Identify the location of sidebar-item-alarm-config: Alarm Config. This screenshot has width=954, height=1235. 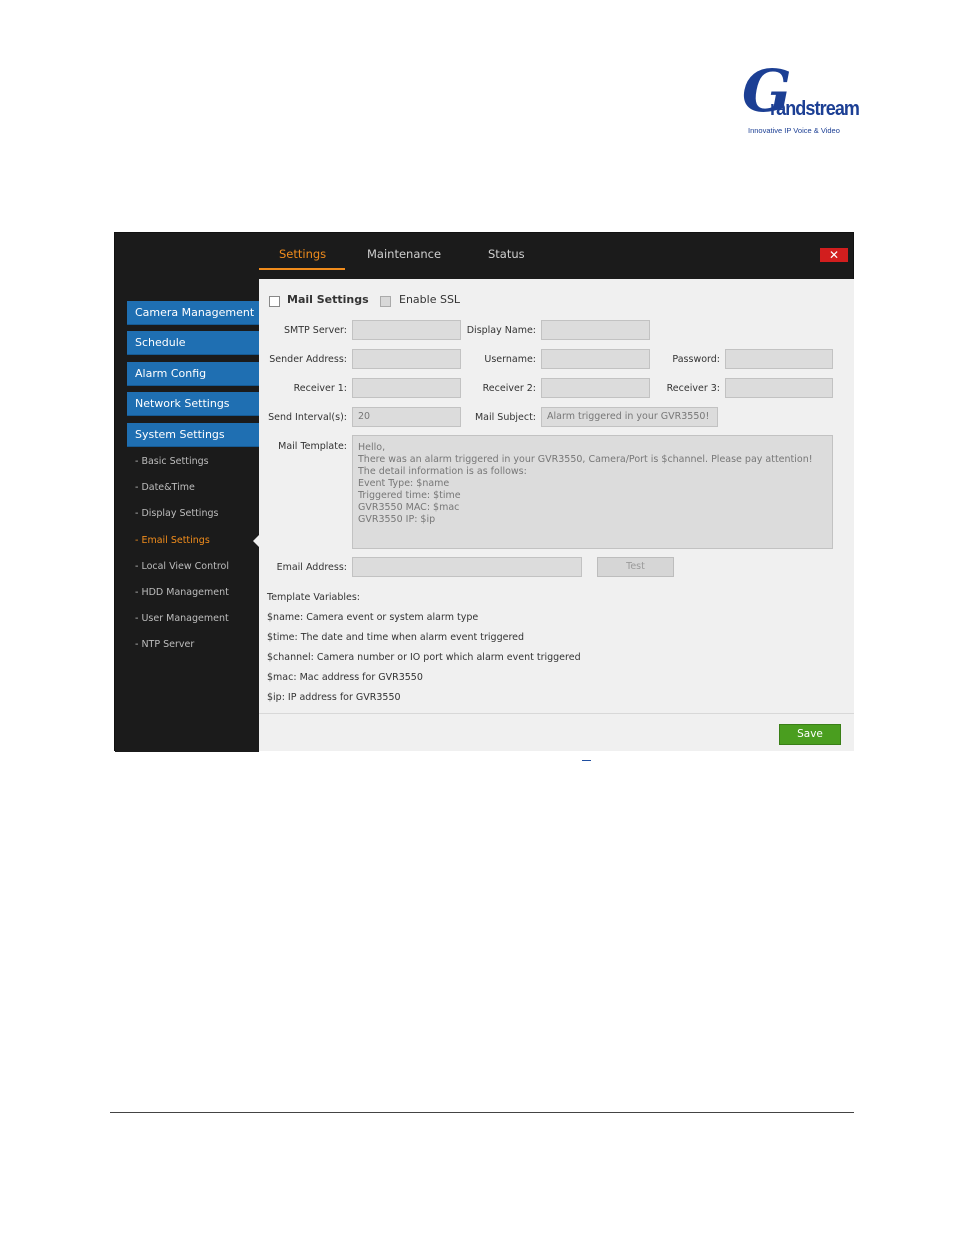
(193, 374).